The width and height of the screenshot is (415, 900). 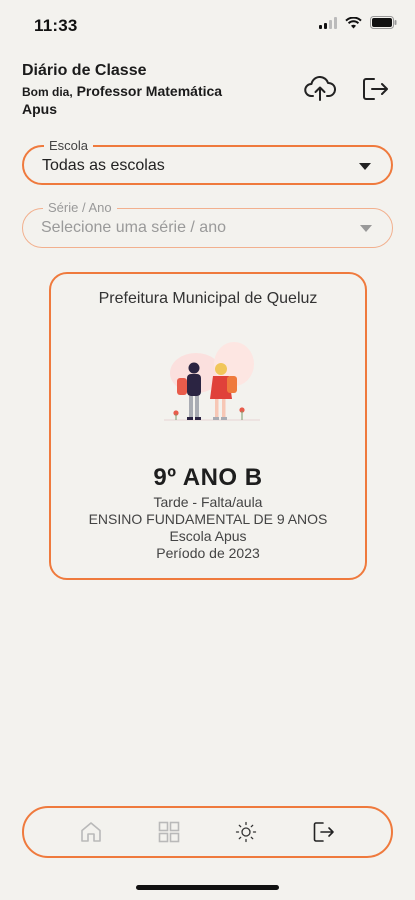 I want to click on escola-label: Escola, so click(x=69, y=146).